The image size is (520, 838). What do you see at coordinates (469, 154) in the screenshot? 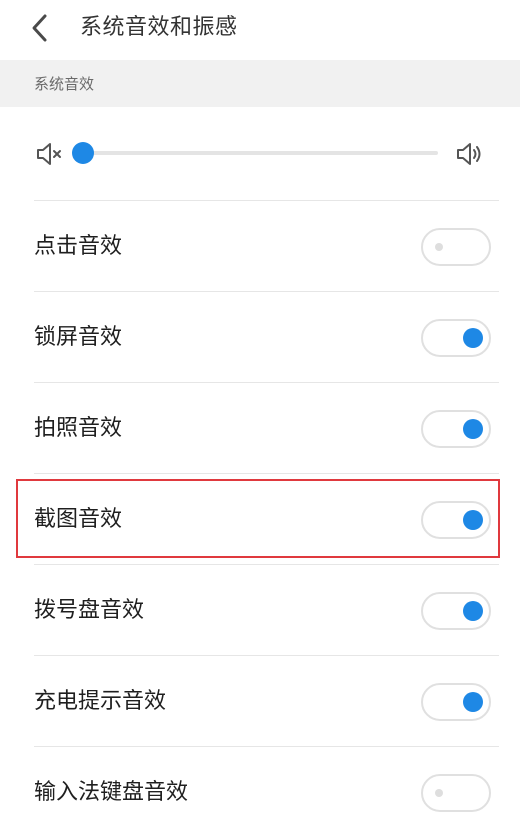
I see `volume-up-icon` at bounding box center [469, 154].